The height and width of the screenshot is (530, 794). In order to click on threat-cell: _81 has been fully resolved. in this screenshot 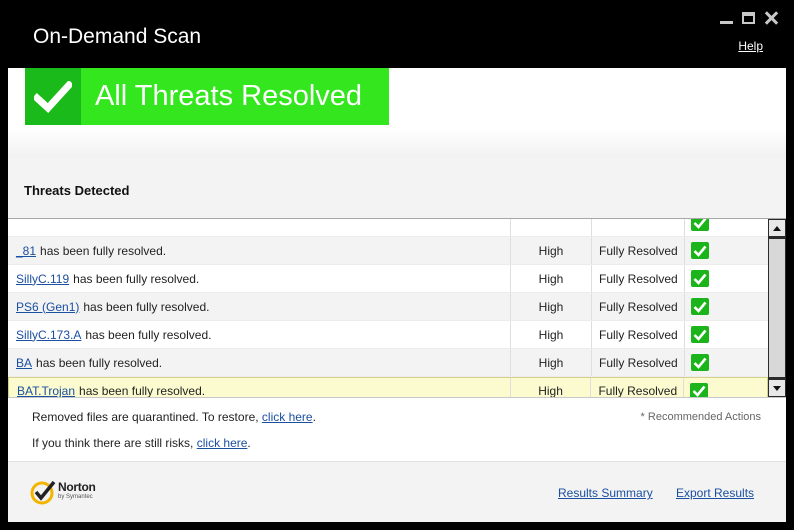, I will do `click(259, 250)`.